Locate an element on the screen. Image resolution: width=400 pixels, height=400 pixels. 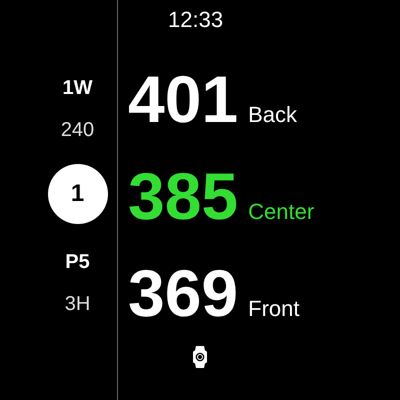
distance-value: 385 is located at coordinates (183, 196).